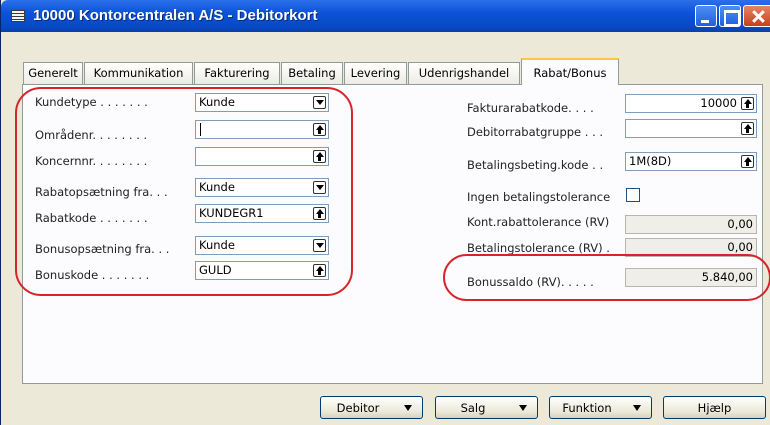 This screenshot has height=425, width=770. Describe the element at coordinates (18, 16) in the screenshot. I see `form-icon` at that location.